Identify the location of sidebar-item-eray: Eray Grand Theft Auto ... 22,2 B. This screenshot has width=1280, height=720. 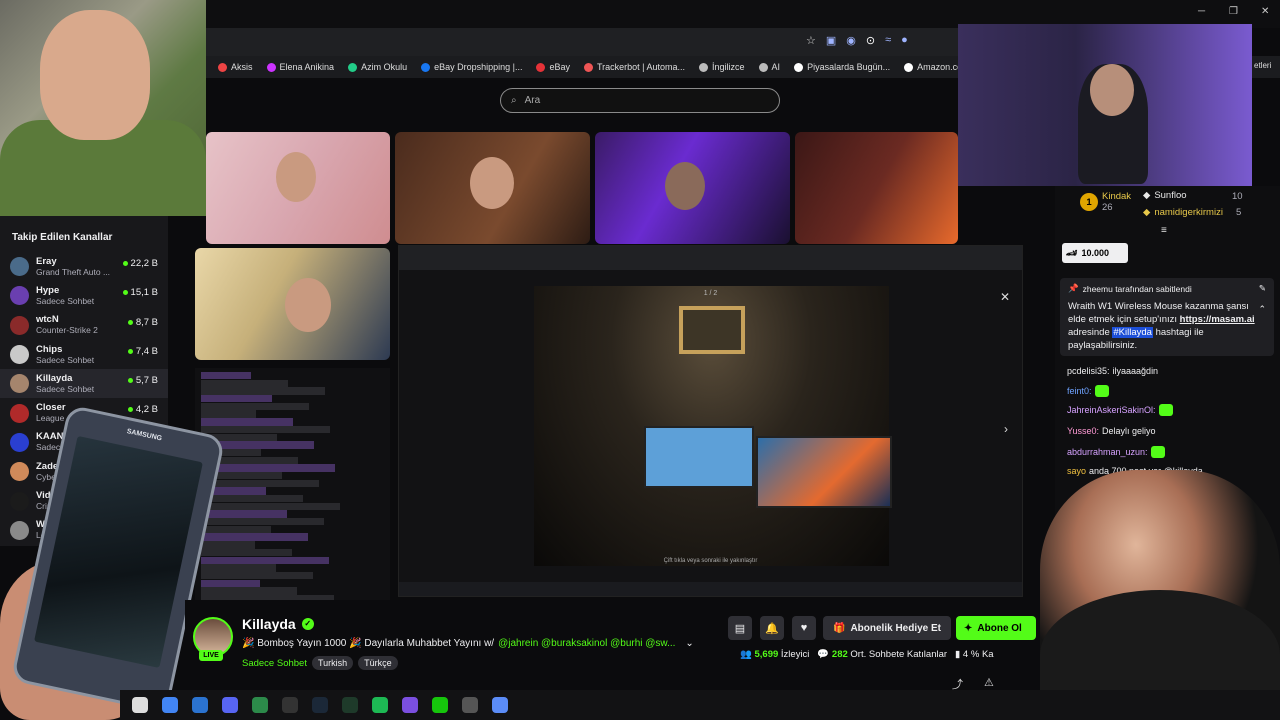
(84, 266).